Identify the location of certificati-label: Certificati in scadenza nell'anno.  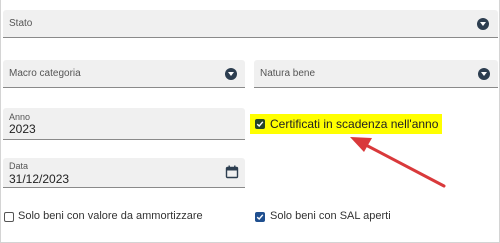
(354, 124).